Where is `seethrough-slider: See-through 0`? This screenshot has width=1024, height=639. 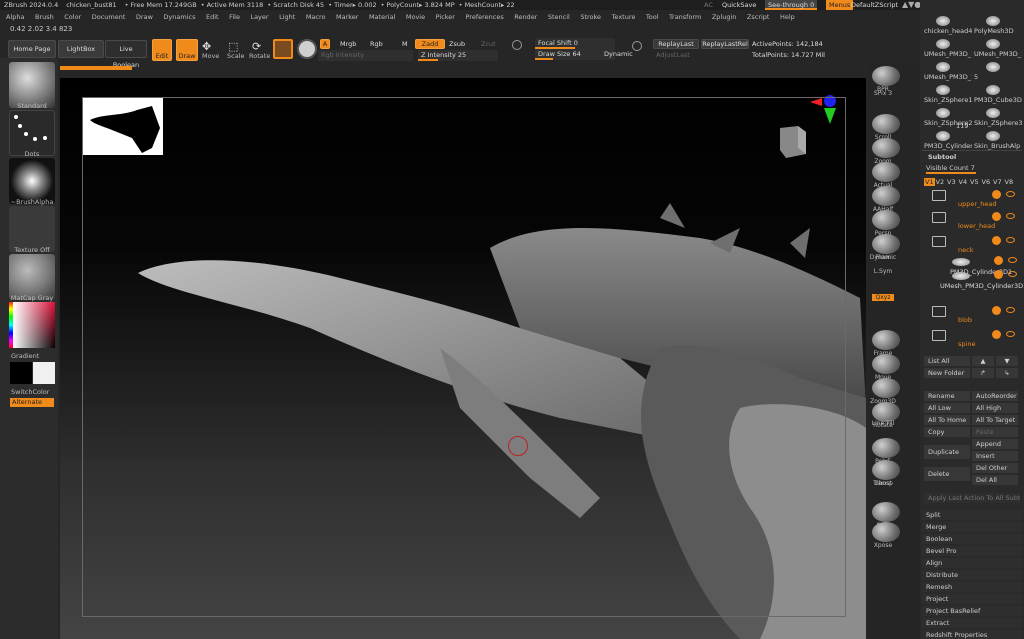 seethrough-slider: See-through 0 is located at coordinates (791, 5).